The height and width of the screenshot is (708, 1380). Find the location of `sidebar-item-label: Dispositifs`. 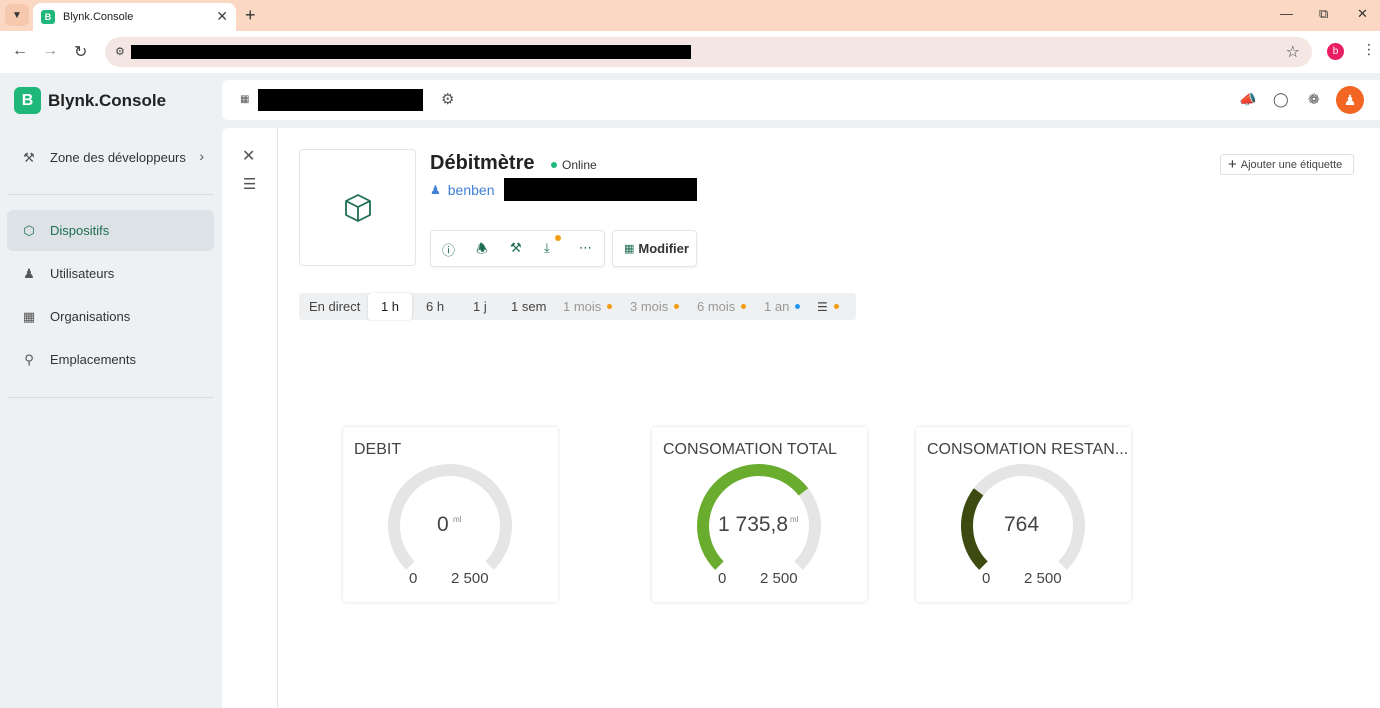

sidebar-item-label: Dispositifs is located at coordinates (80, 230).